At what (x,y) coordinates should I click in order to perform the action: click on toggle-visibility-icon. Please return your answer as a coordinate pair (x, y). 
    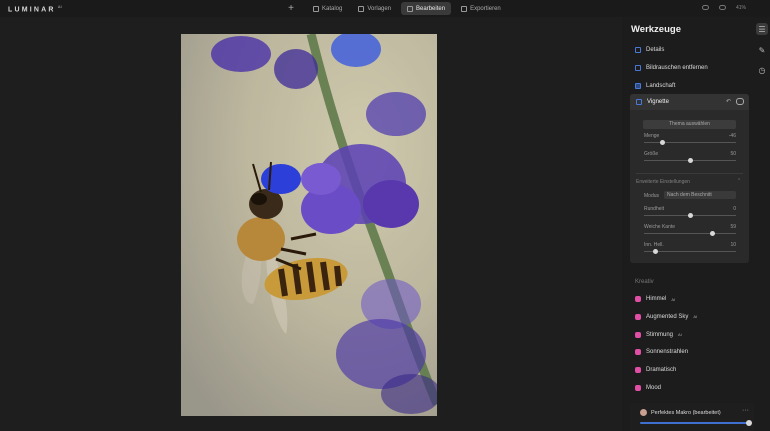
    Looking at the image, I should click on (740, 101).